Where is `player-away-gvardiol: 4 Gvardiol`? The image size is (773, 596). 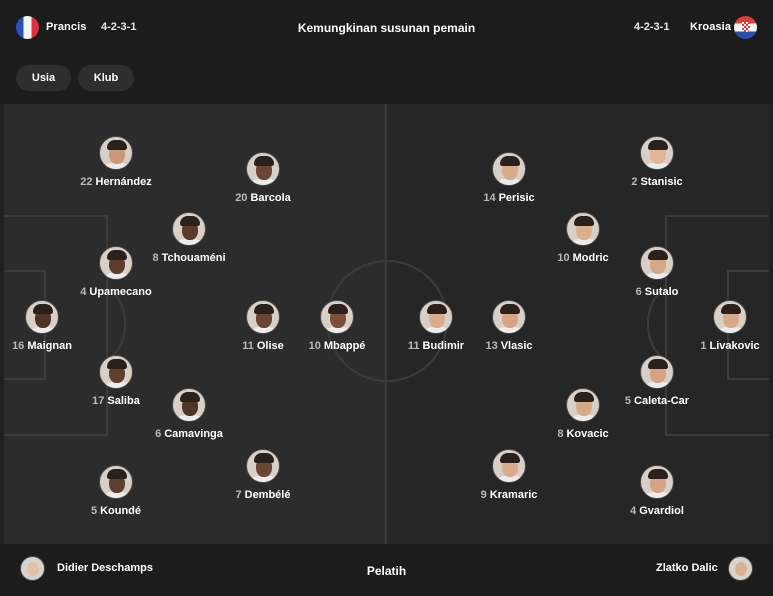 player-away-gvardiol: 4 Gvardiol is located at coordinates (657, 495).